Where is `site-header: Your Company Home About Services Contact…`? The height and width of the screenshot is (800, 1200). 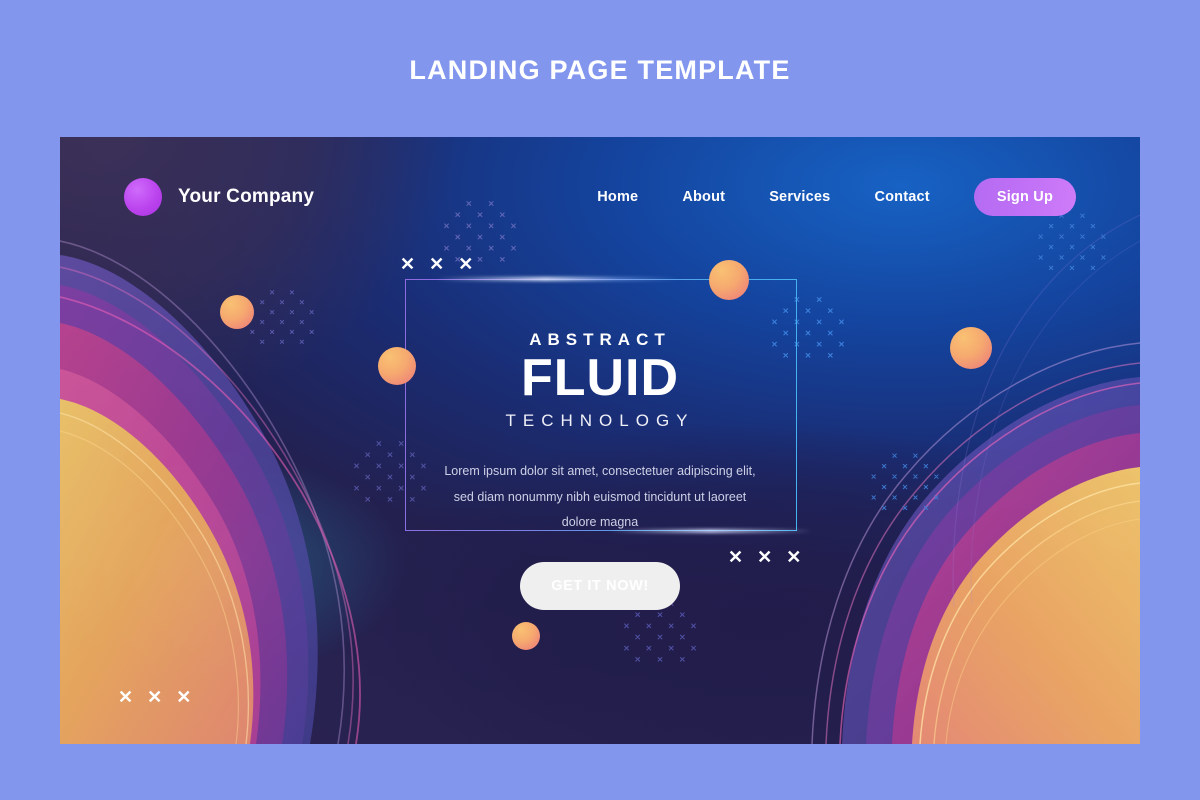
site-header: Your Company Home About Services Contact… is located at coordinates (600, 197).